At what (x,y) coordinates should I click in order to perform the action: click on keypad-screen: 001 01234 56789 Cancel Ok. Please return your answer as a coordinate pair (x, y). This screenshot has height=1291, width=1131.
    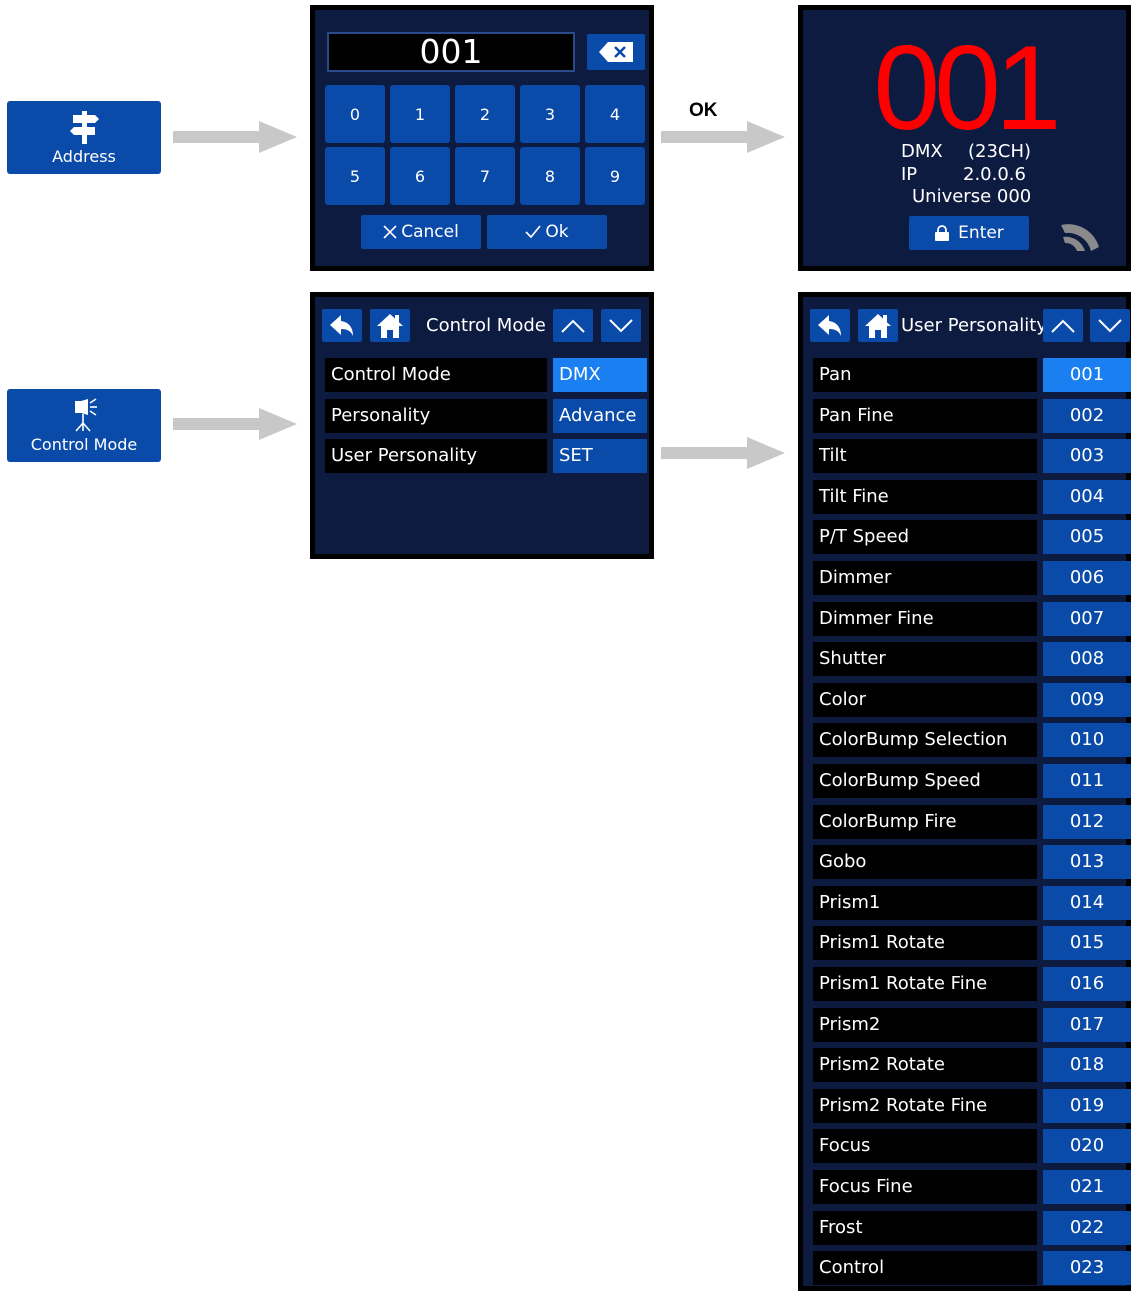
    Looking at the image, I should click on (482, 138).